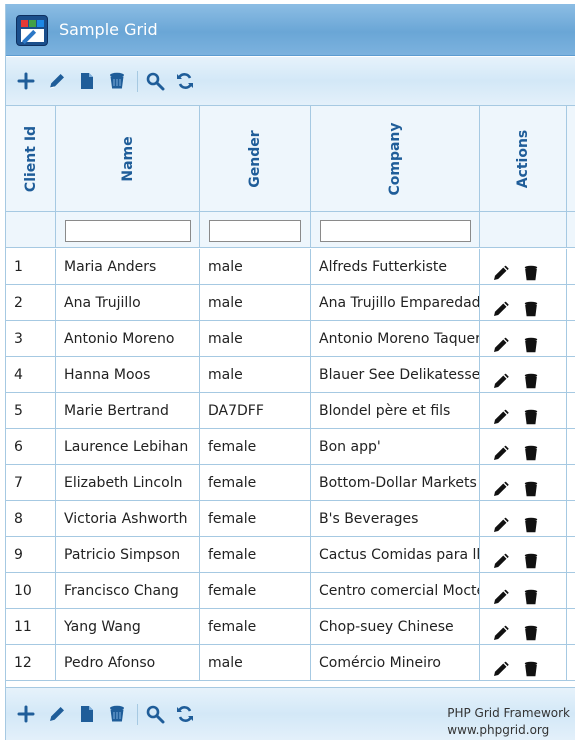 This screenshot has height=740, width=575. Describe the element at coordinates (395, 447) in the screenshot. I see `company-cell: Bon app'` at that location.